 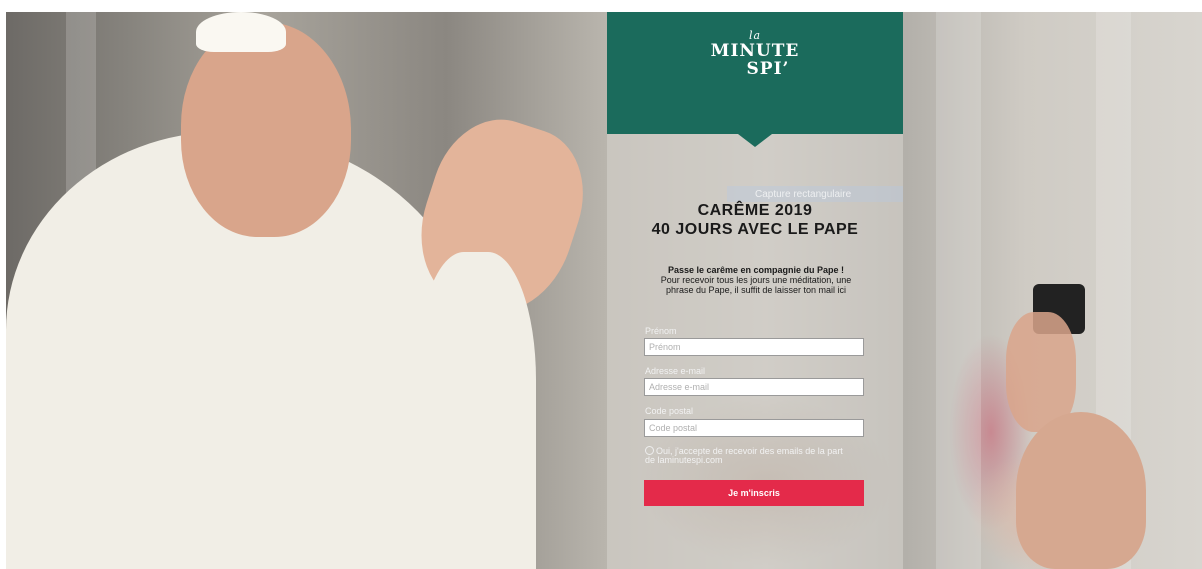 What do you see at coordinates (756, 270) in the screenshot?
I see `intro-bold-line: Passe le carême en compagnie du Pape !` at bounding box center [756, 270].